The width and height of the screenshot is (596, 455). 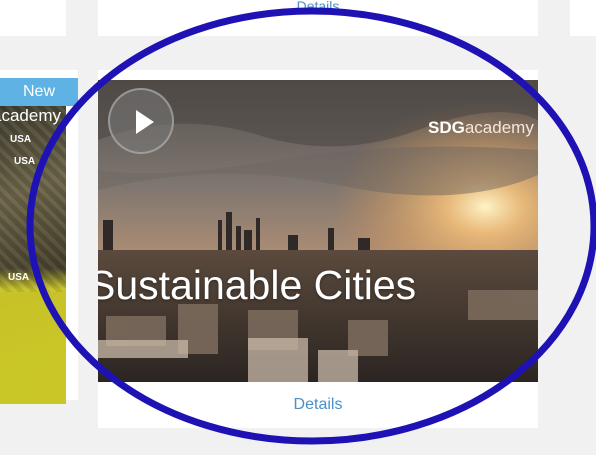 What do you see at coordinates (145, 122) in the screenshot?
I see `play-icon` at bounding box center [145, 122].